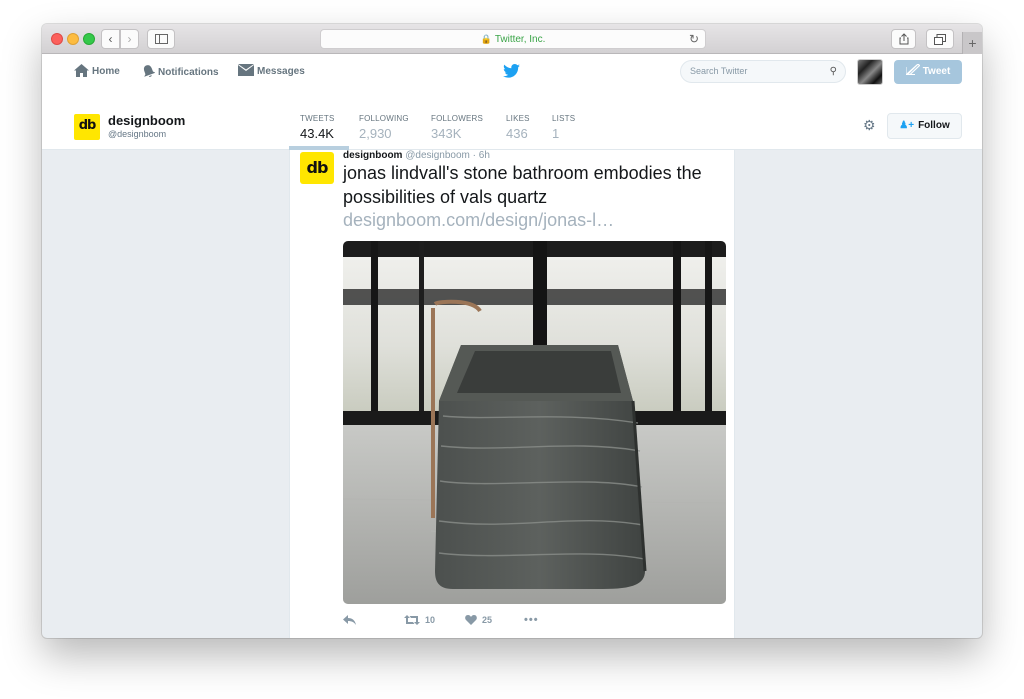 The width and height of the screenshot is (1024, 699). I want to click on tweet-button-label: Tweet, so click(936, 71).